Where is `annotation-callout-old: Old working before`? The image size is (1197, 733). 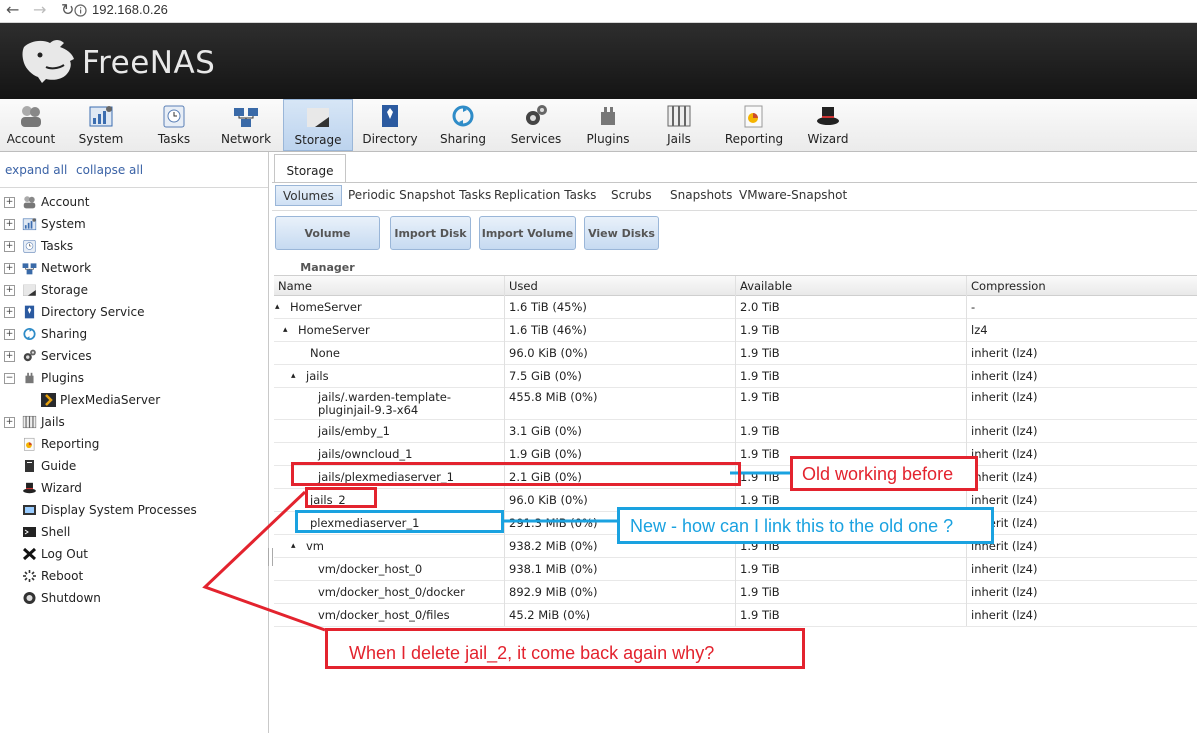
annotation-callout-old: Old working before is located at coordinates (884, 473).